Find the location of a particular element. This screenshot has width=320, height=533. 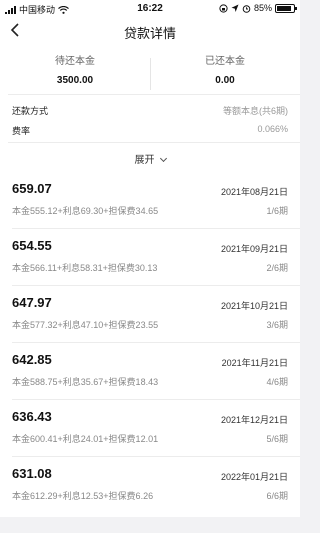

rate-row: 费率 0.066% is located at coordinates (150, 131).